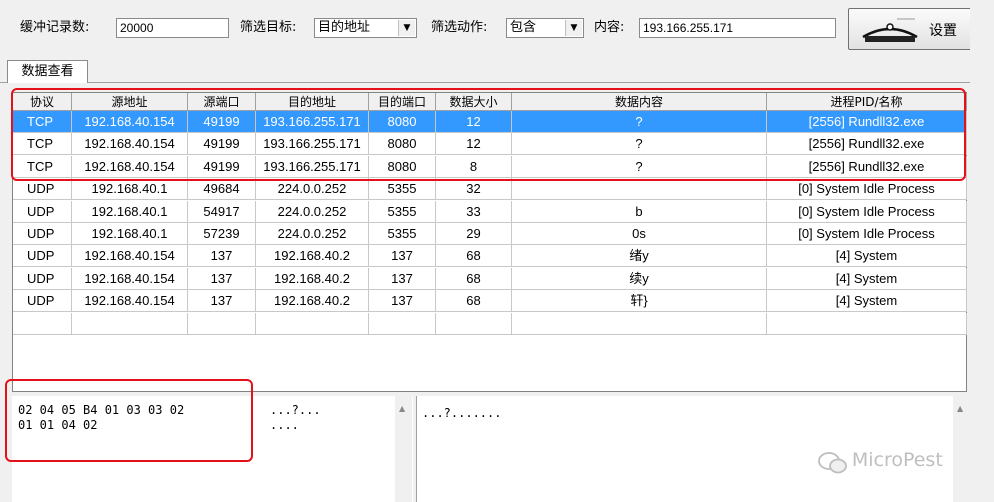  I want to click on cell-size: 32, so click(474, 189).